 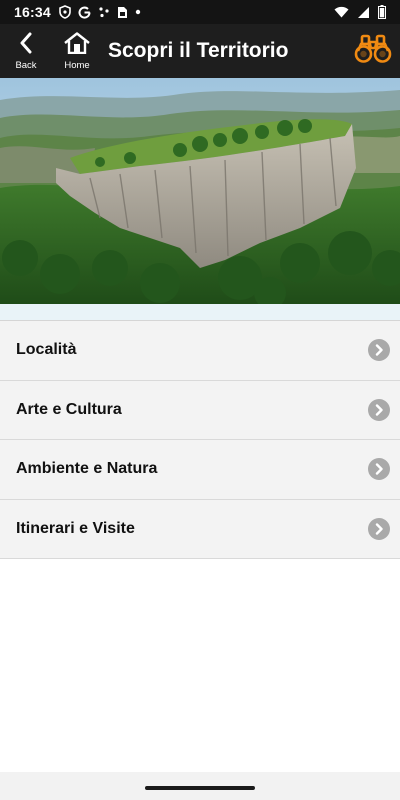 What do you see at coordinates (382, 12) in the screenshot?
I see `battery-icon` at bounding box center [382, 12].